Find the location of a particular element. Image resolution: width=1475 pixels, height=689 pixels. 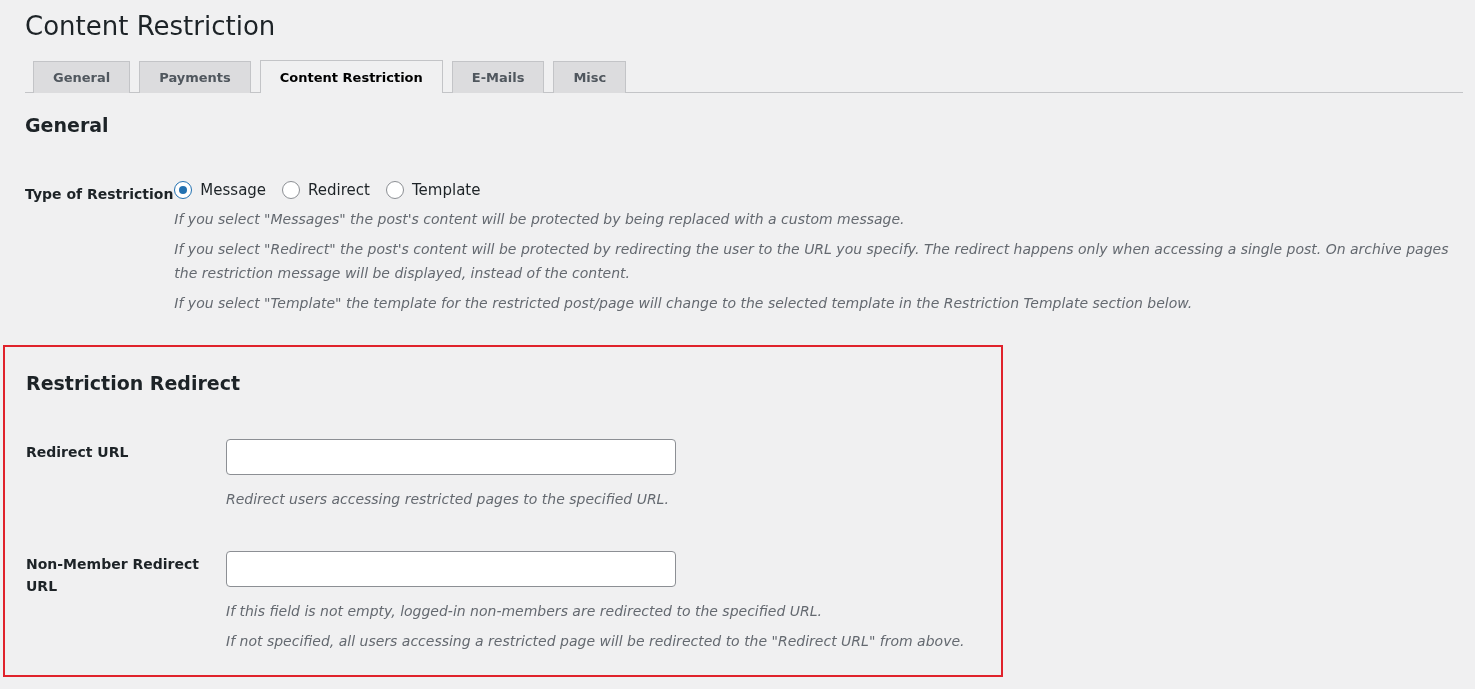

radio-label: Template is located at coordinates (446, 190).